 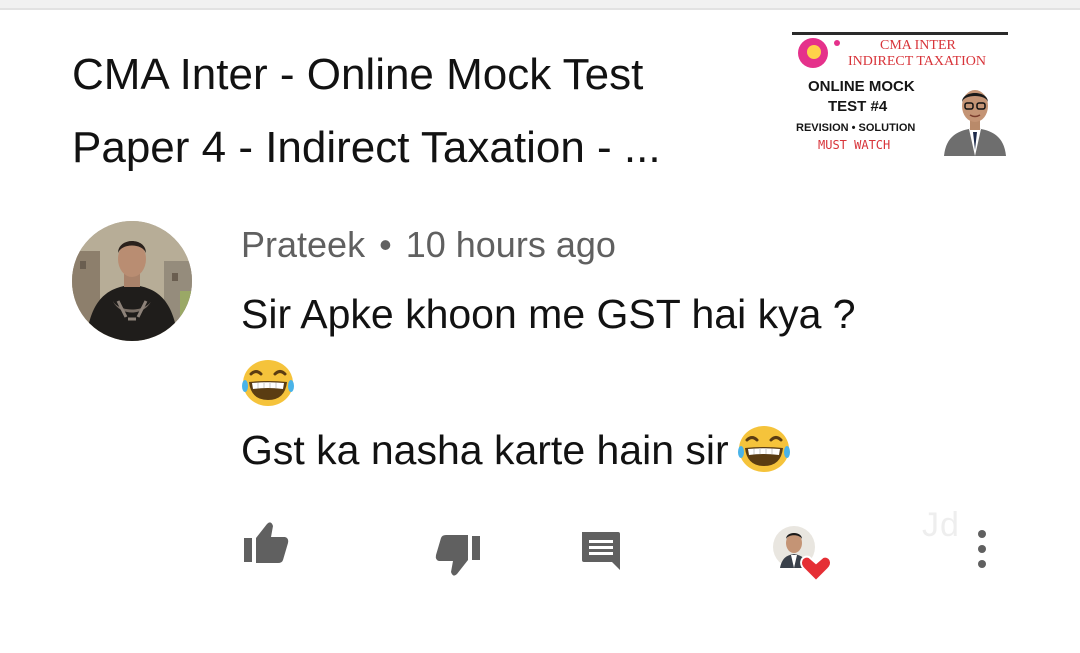 I want to click on thumbnail-dot, so click(x=837, y=43).